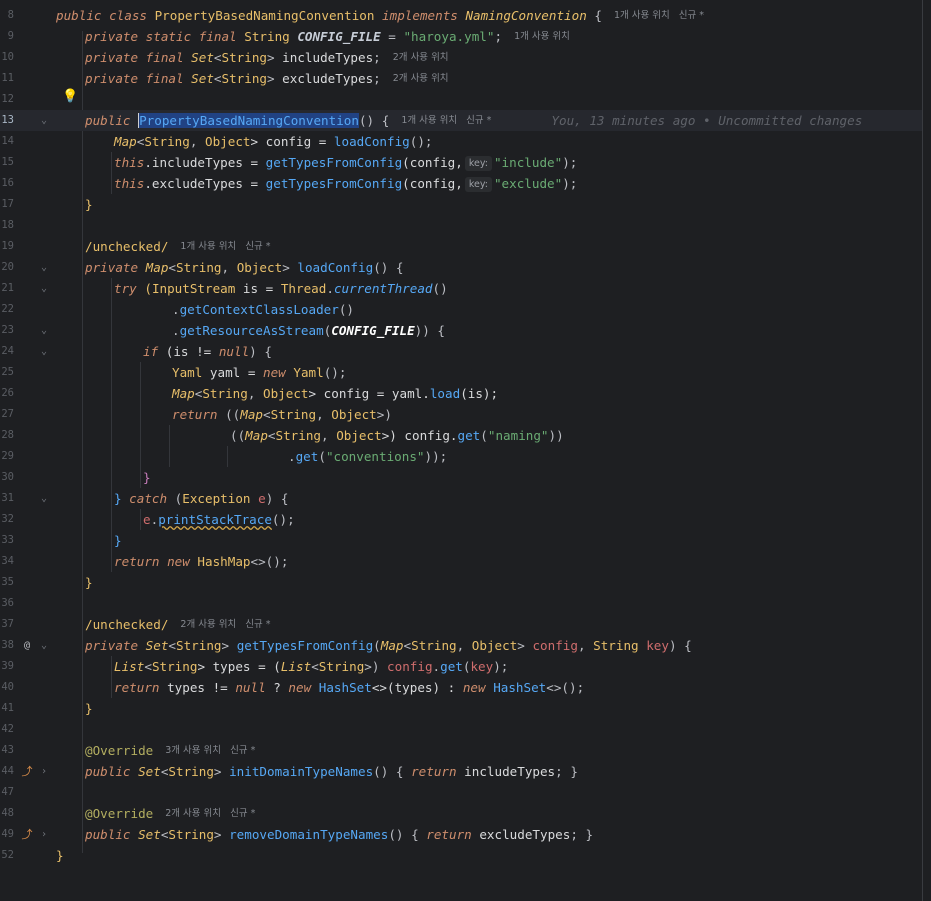  I want to click on line-number: 41, so click(7, 708).